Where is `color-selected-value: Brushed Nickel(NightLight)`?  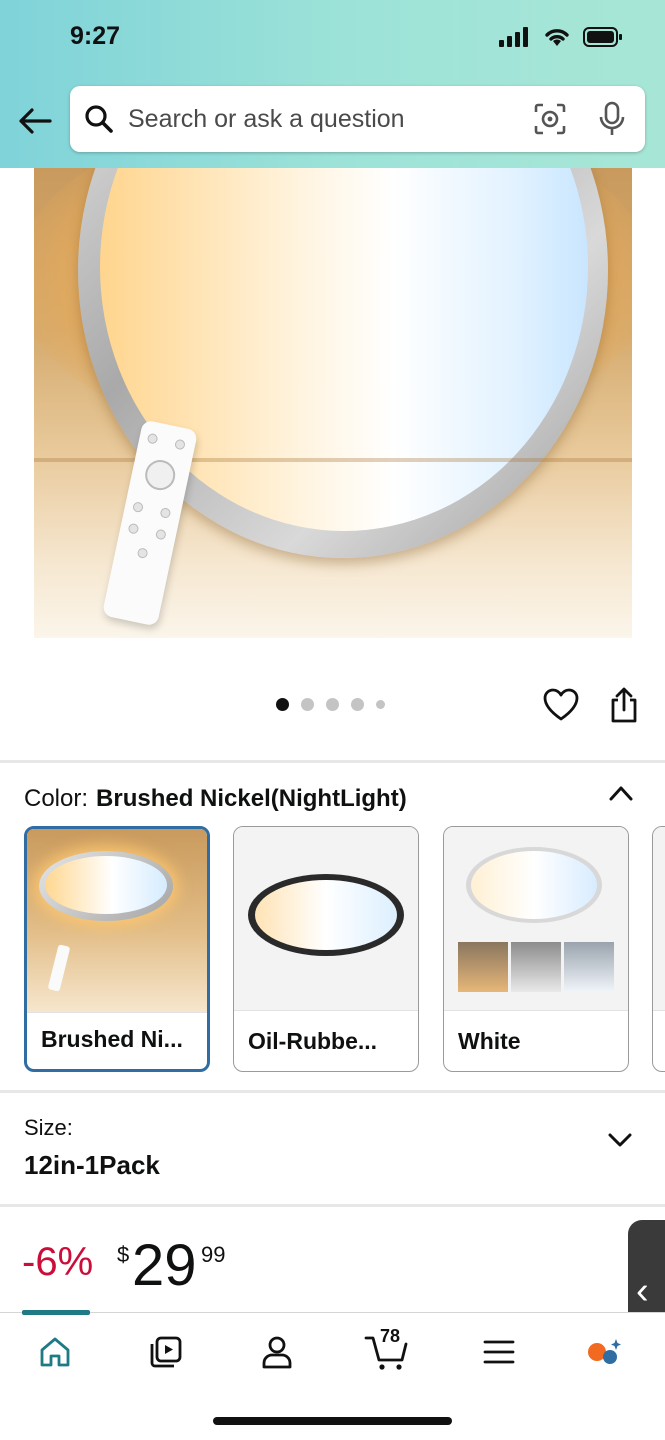
color-selected-value: Brushed Nickel(NightLight) is located at coordinates (251, 798).